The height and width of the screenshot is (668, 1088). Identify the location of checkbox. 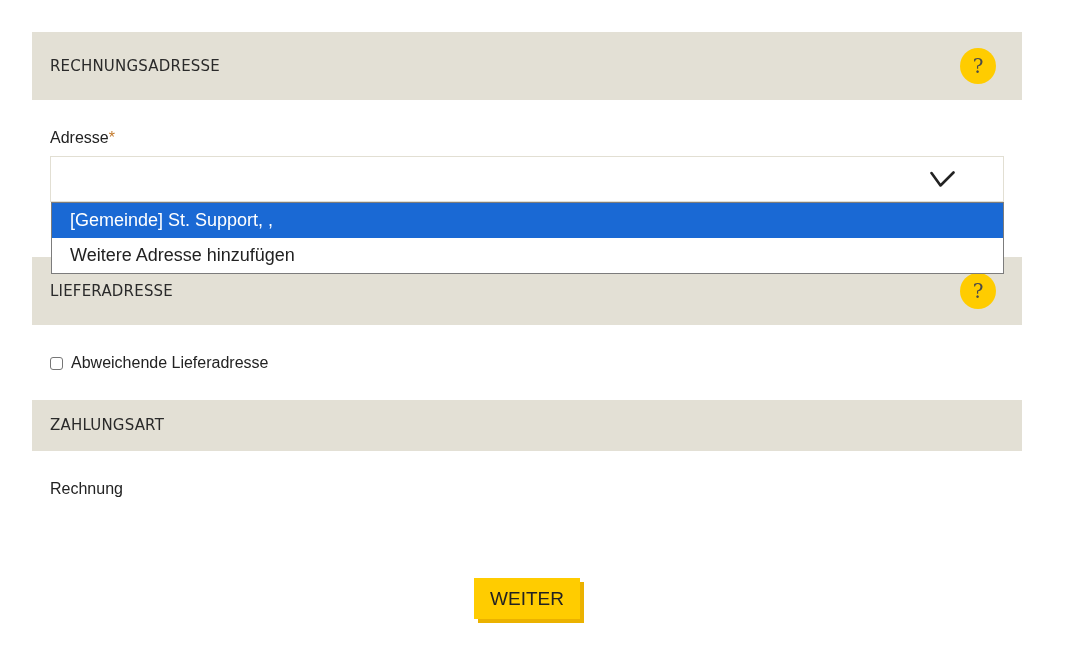
(56, 363).